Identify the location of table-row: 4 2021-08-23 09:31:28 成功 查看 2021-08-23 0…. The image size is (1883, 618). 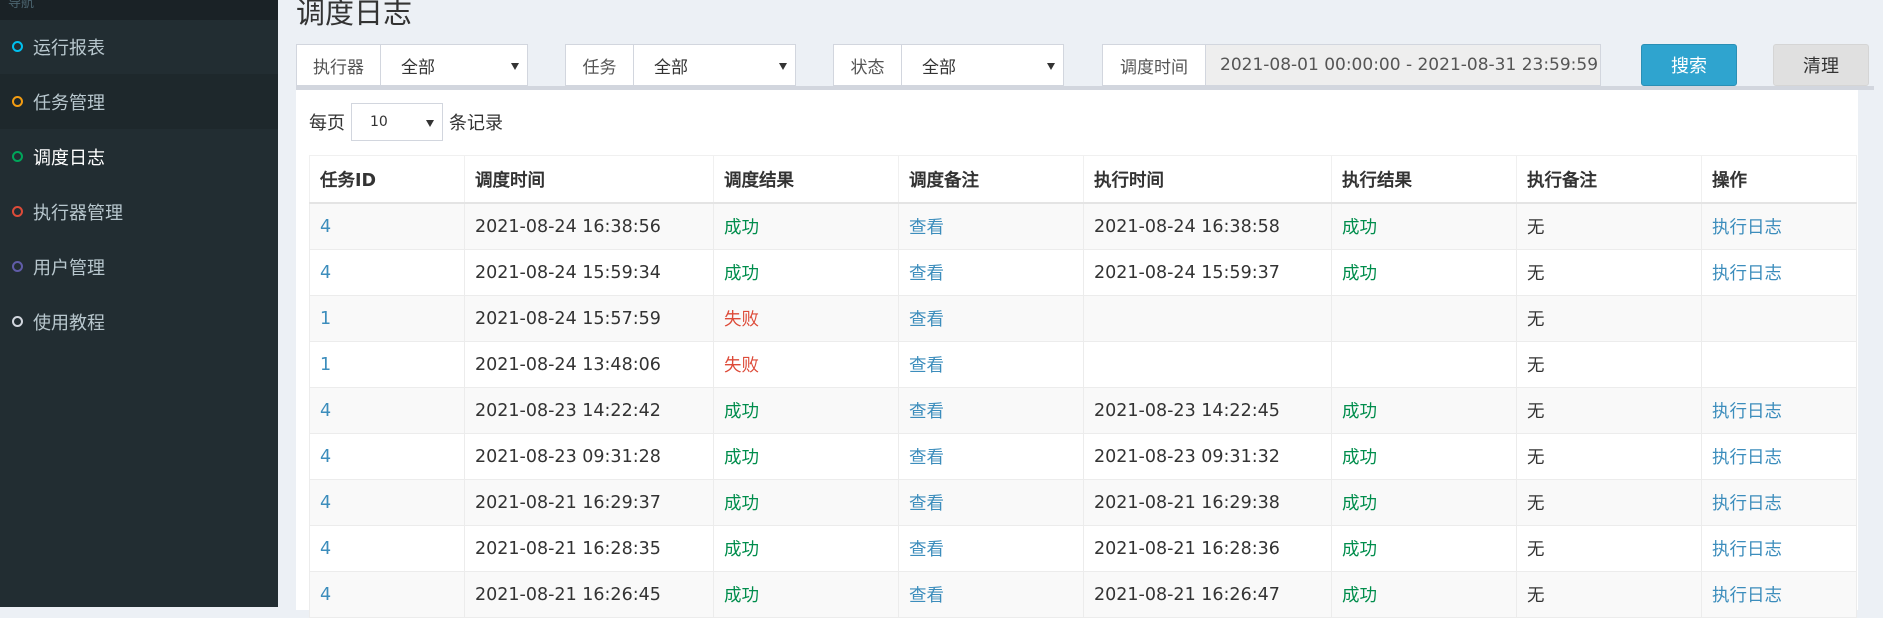
(1083, 456).